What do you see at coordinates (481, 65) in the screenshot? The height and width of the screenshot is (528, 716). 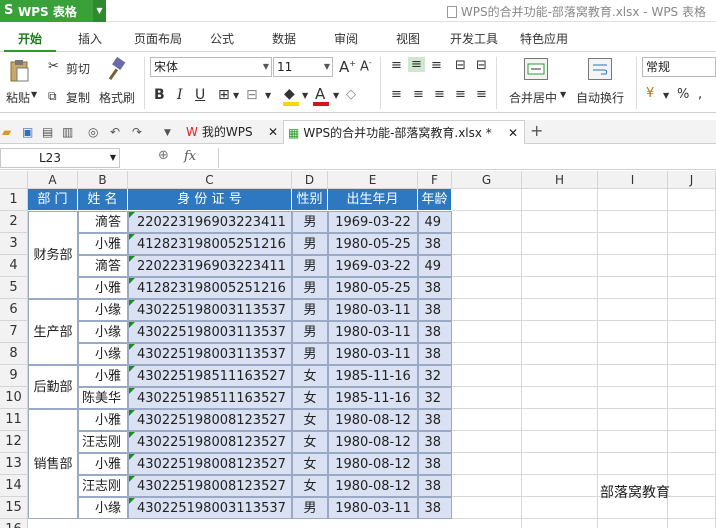 I see `indent-icon: ⊟` at bounding box center [481, 65].